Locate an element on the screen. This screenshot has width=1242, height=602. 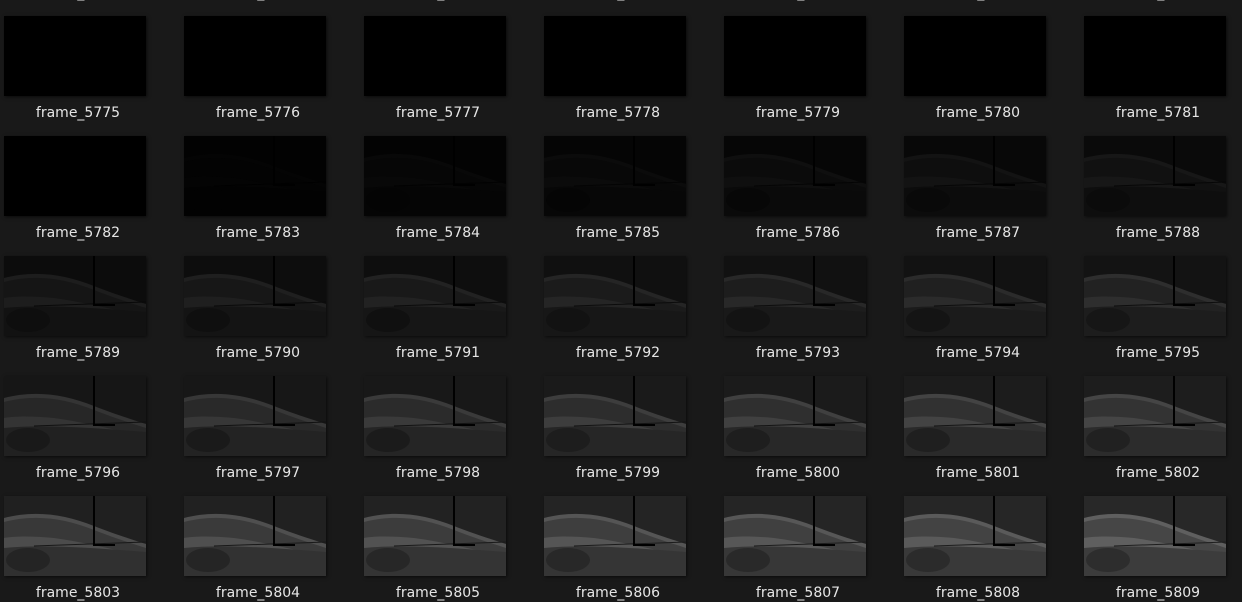
file-item: frame_5782 is located at coordinates (90, 180).